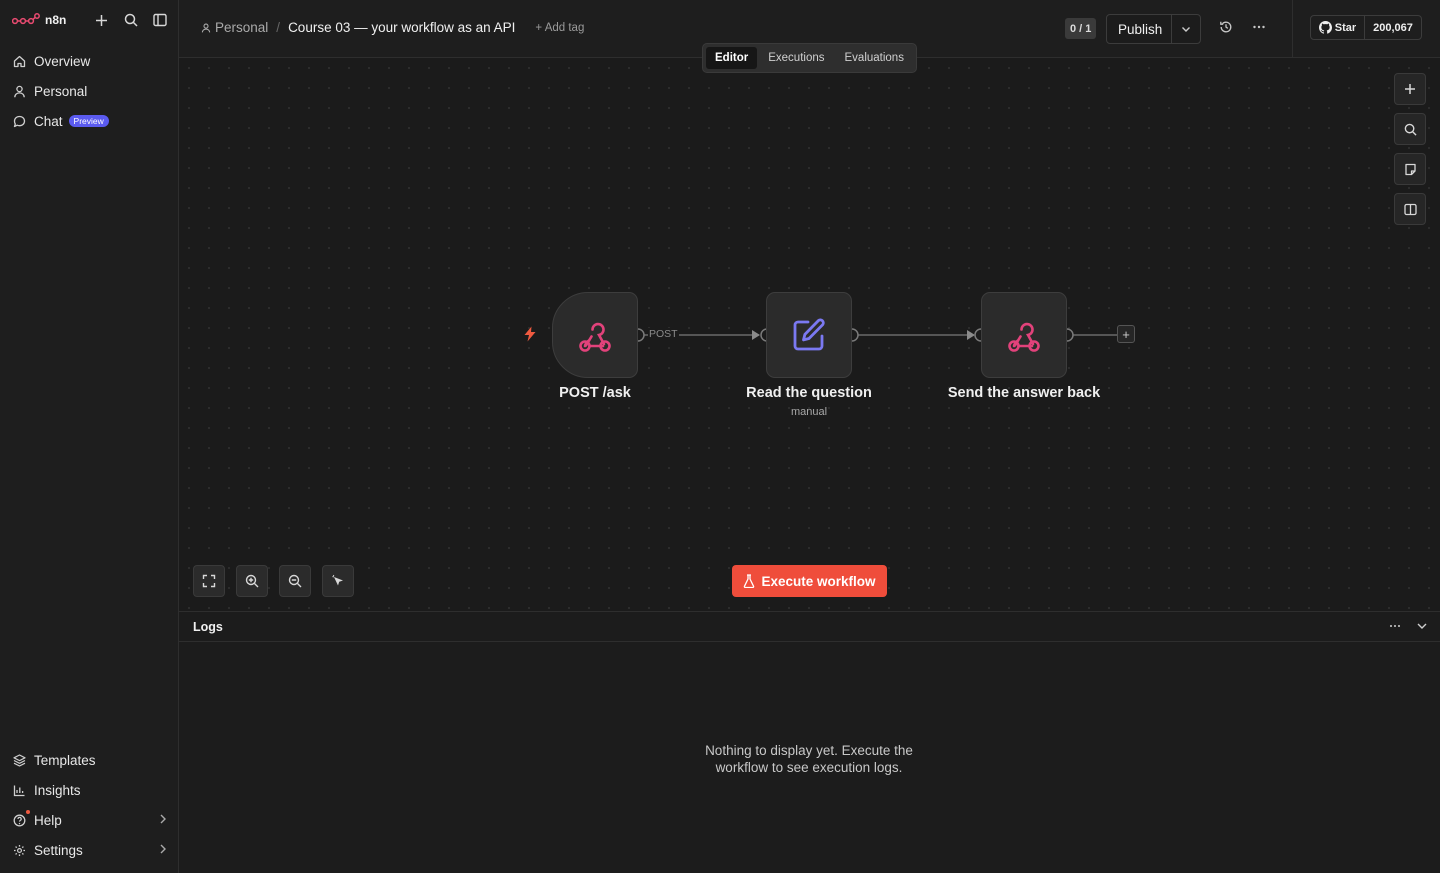 The height and width of the screenshot is (873, 1440). I want to click on tidy-up-button, so click(338, 581).